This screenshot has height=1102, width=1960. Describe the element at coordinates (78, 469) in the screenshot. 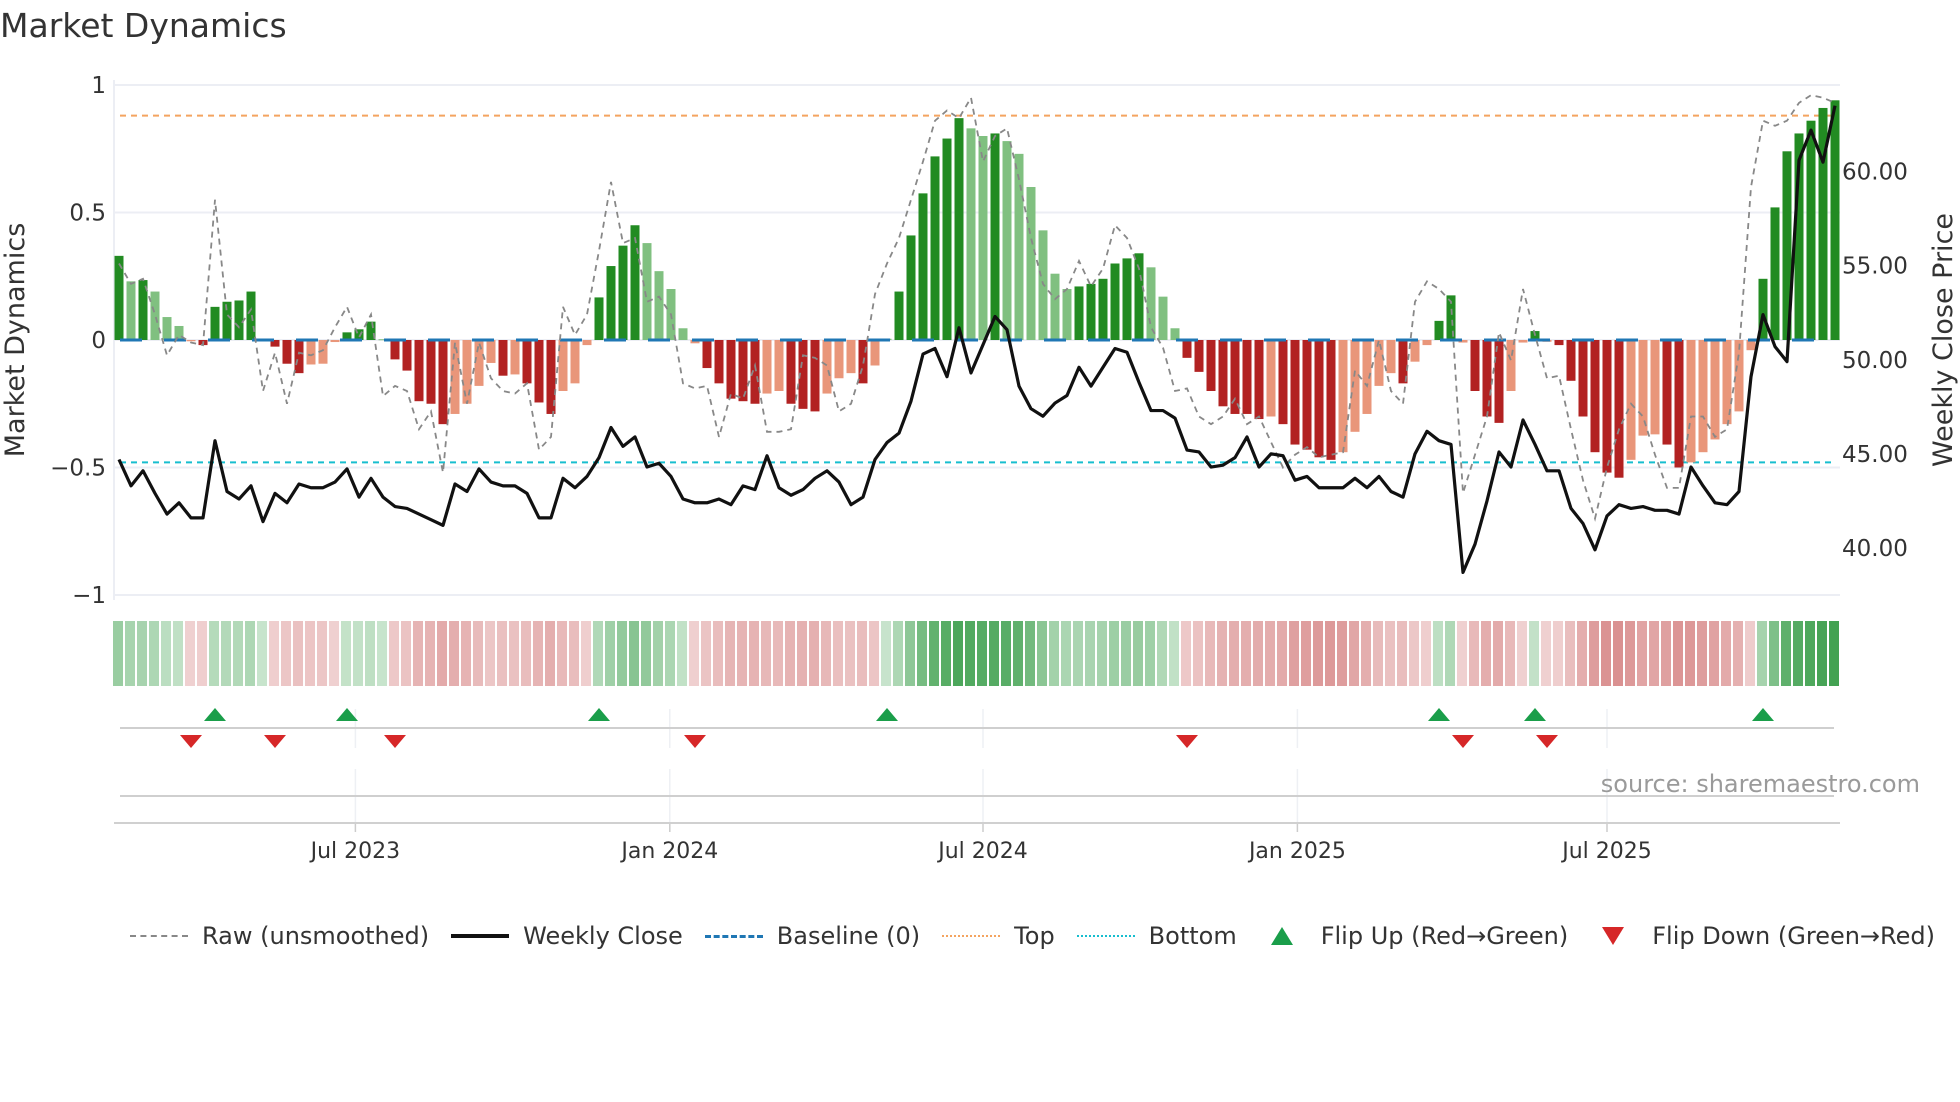

I see `y-tick-label: −0.5` at that location.